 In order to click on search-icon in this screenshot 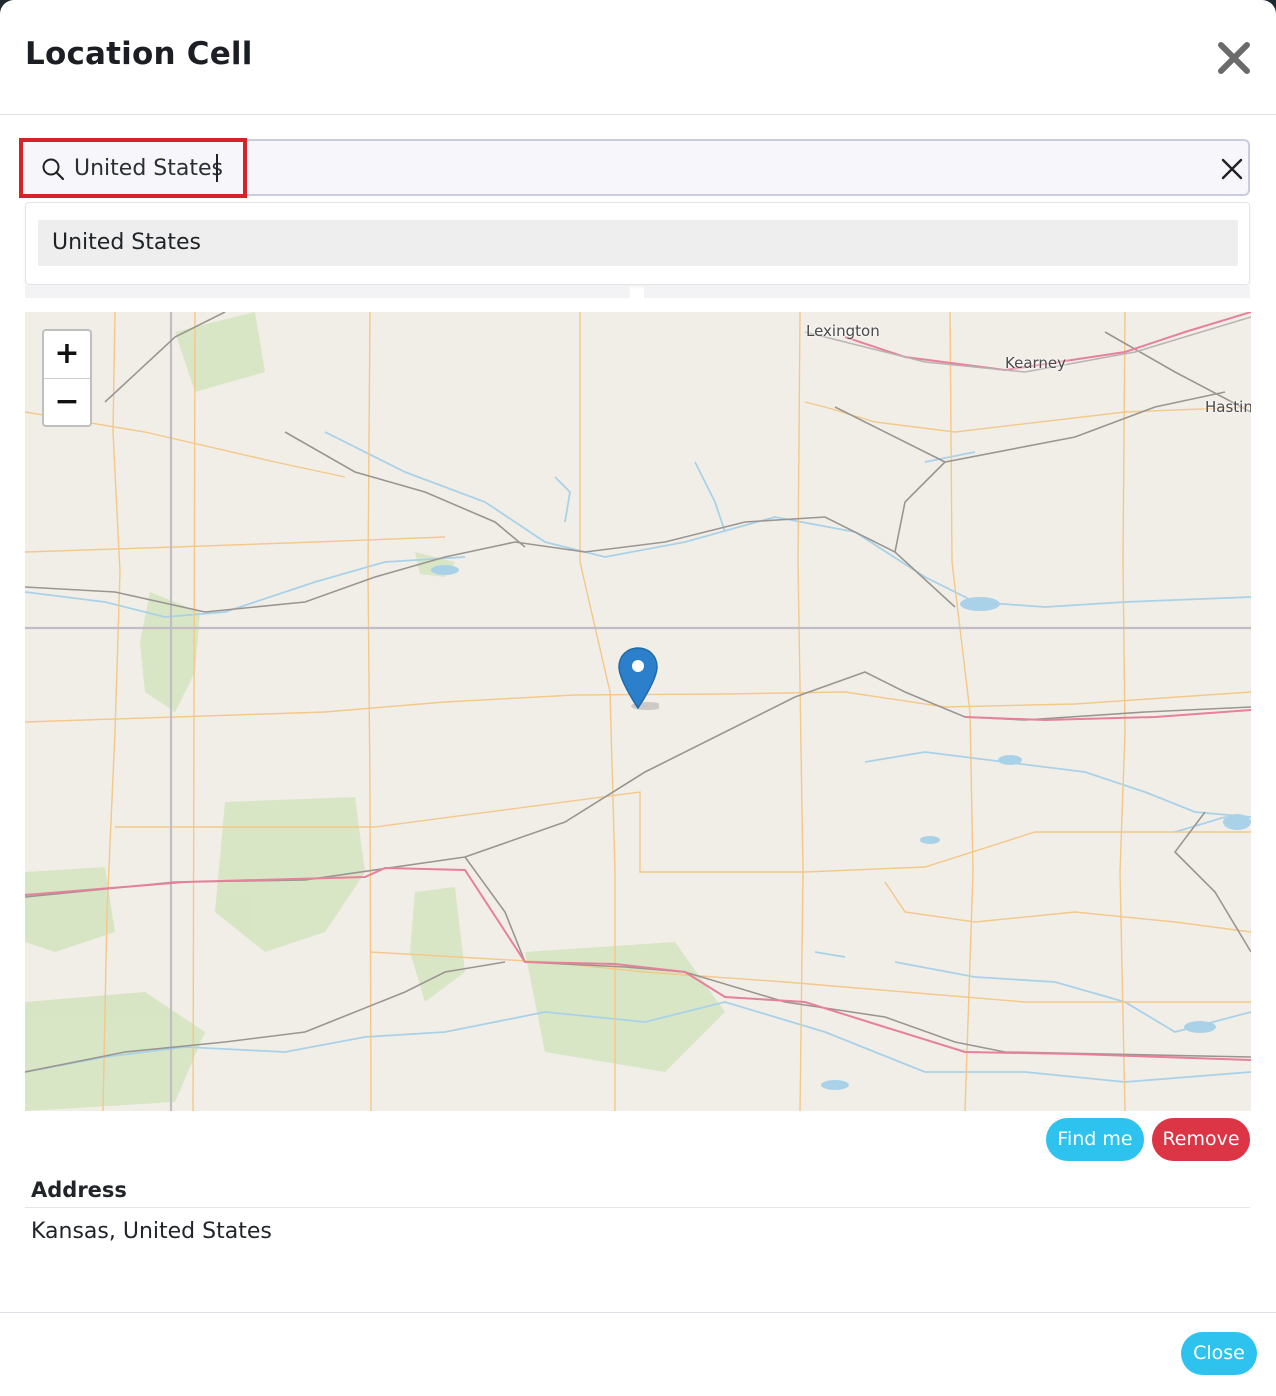, I will do `click(53, 169)`.